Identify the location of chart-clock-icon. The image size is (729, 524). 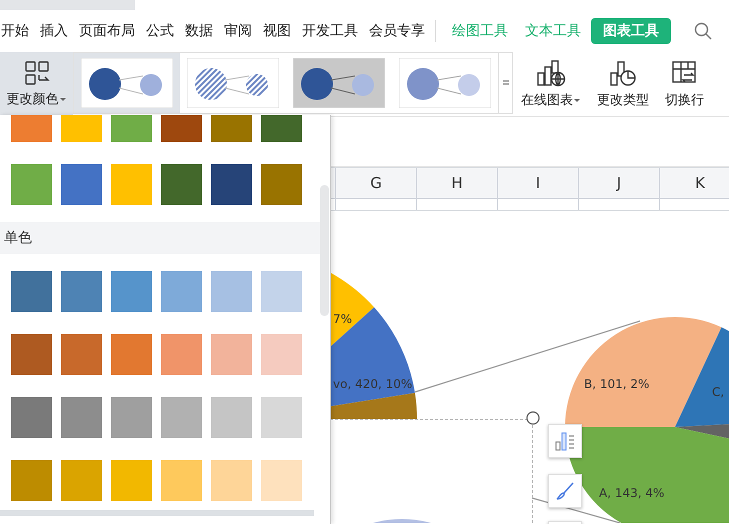
(623, 73).